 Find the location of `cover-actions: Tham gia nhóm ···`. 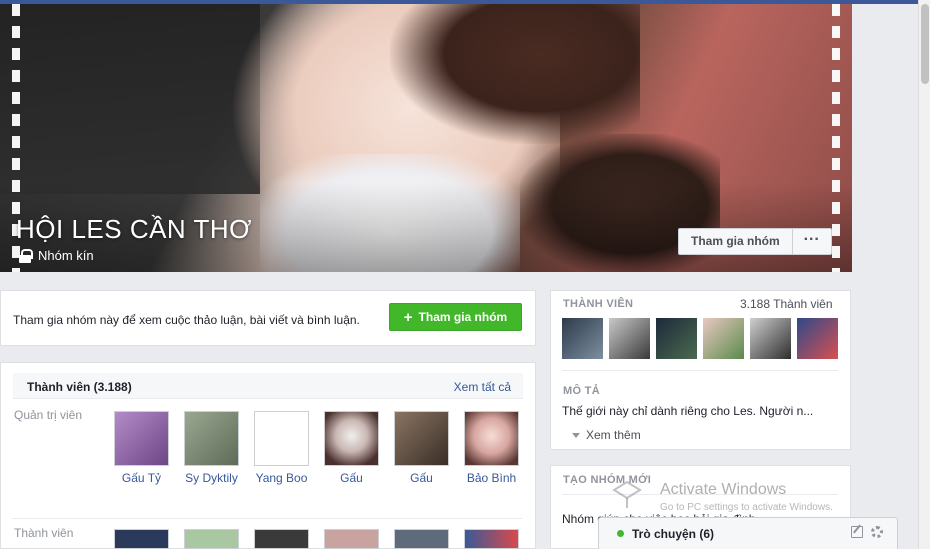

cover-actions: Tham gia nhóm ··· is located at coordinates (755, 241).